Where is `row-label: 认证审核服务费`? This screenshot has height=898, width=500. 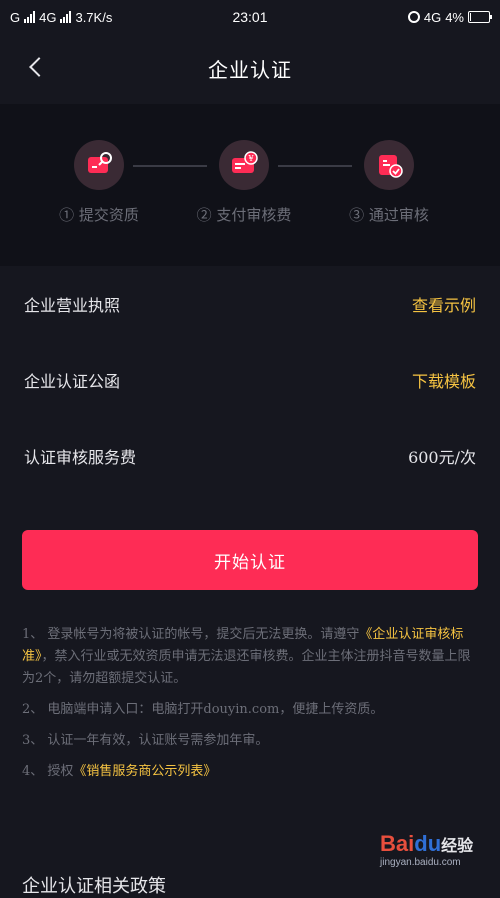
row-label: 认证审核服务费 is located at coordinates (80, 457).